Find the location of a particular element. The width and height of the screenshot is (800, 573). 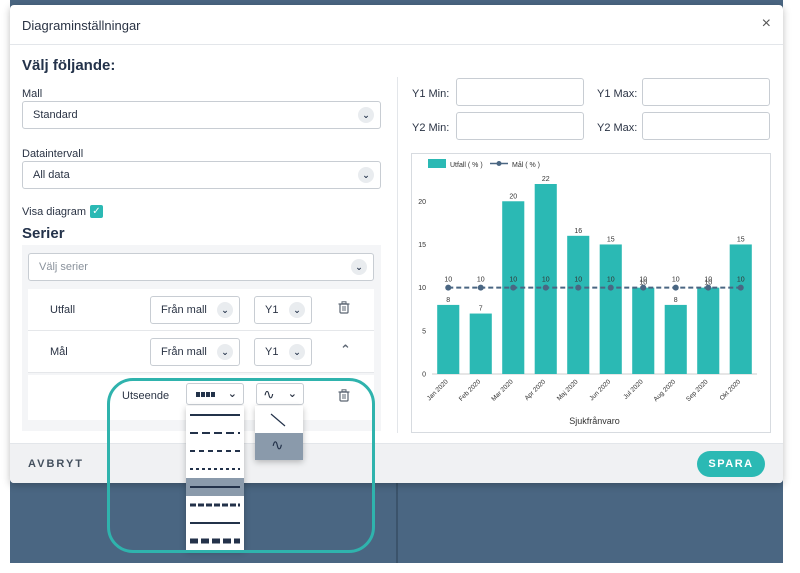

series-name: Utfall is located at coordinates (63, 310).